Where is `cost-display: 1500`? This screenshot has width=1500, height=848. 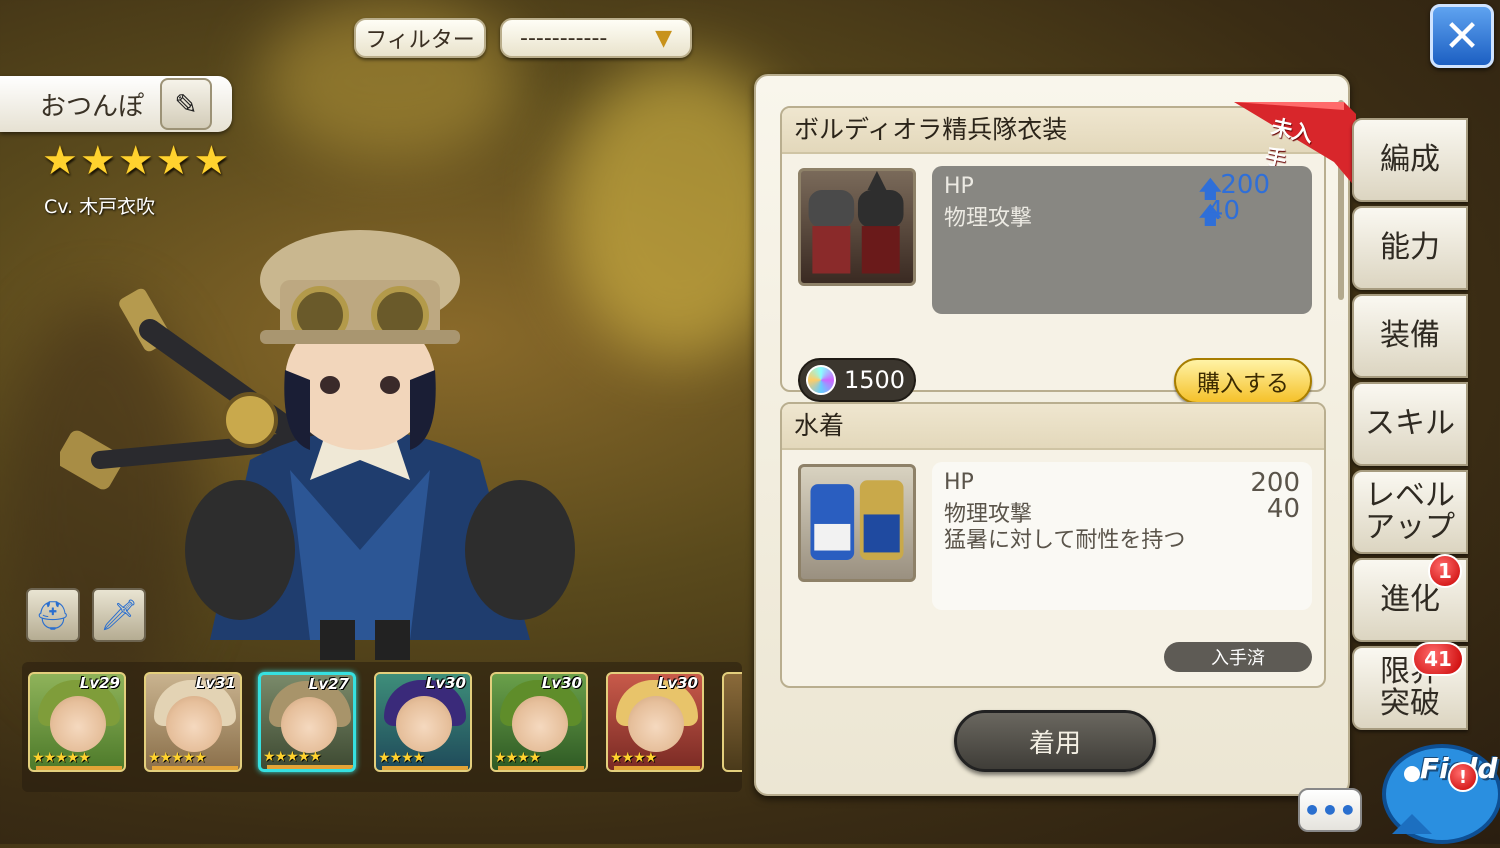 cost-display: 1500 is located at coordinates (857, 380).